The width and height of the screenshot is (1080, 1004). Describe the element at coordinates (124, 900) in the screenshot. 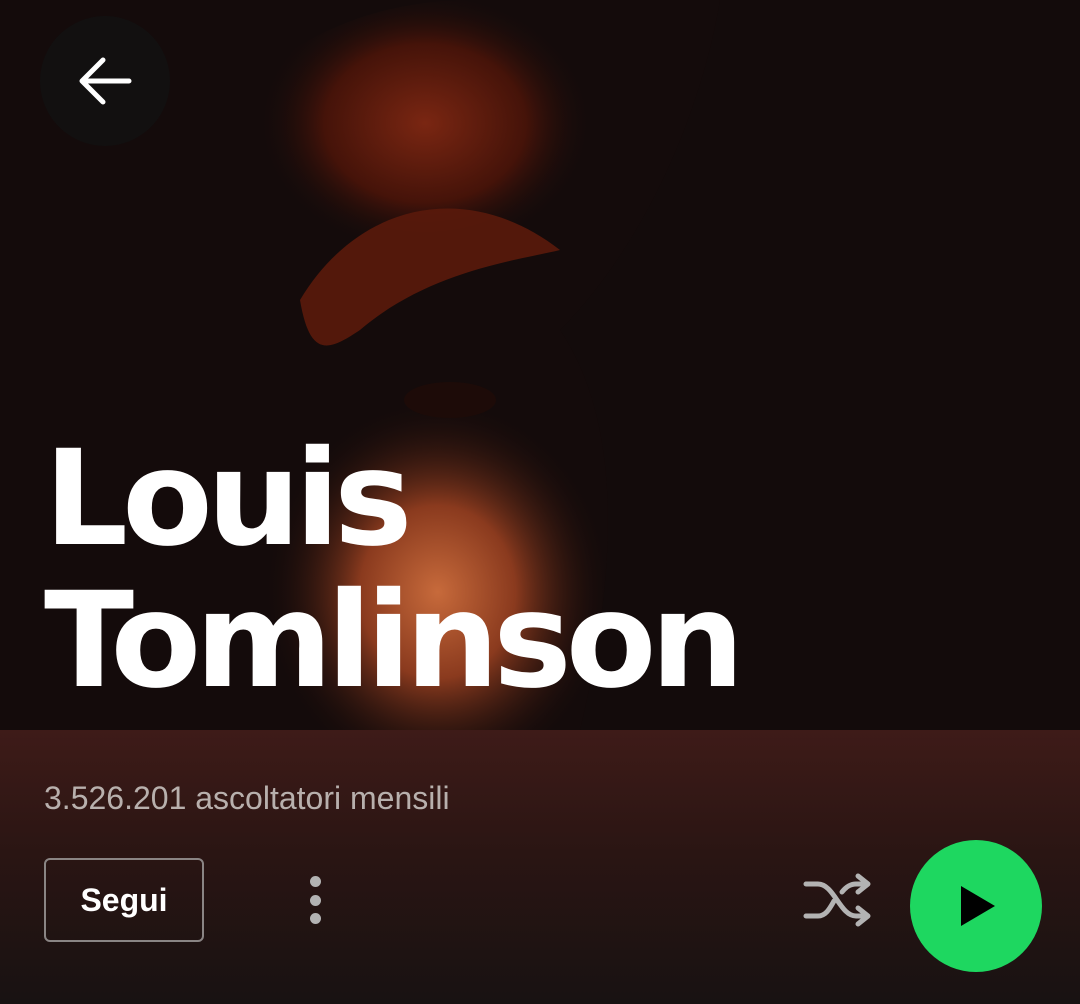

I see `follow-button: Segui` at that location.